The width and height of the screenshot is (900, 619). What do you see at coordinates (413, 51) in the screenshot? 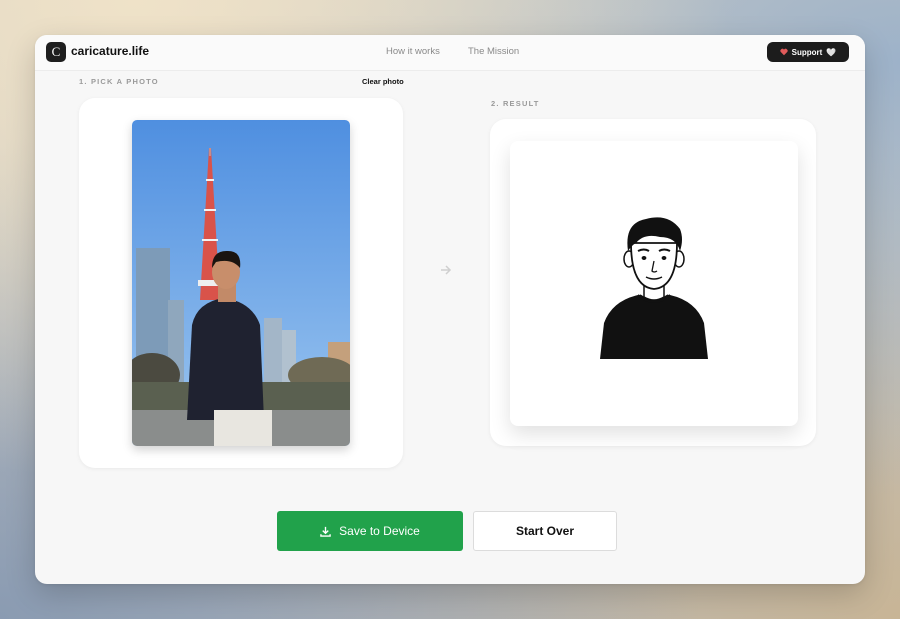
I see `nav-how-it-works: How it works` at bounding box center [413, 51].